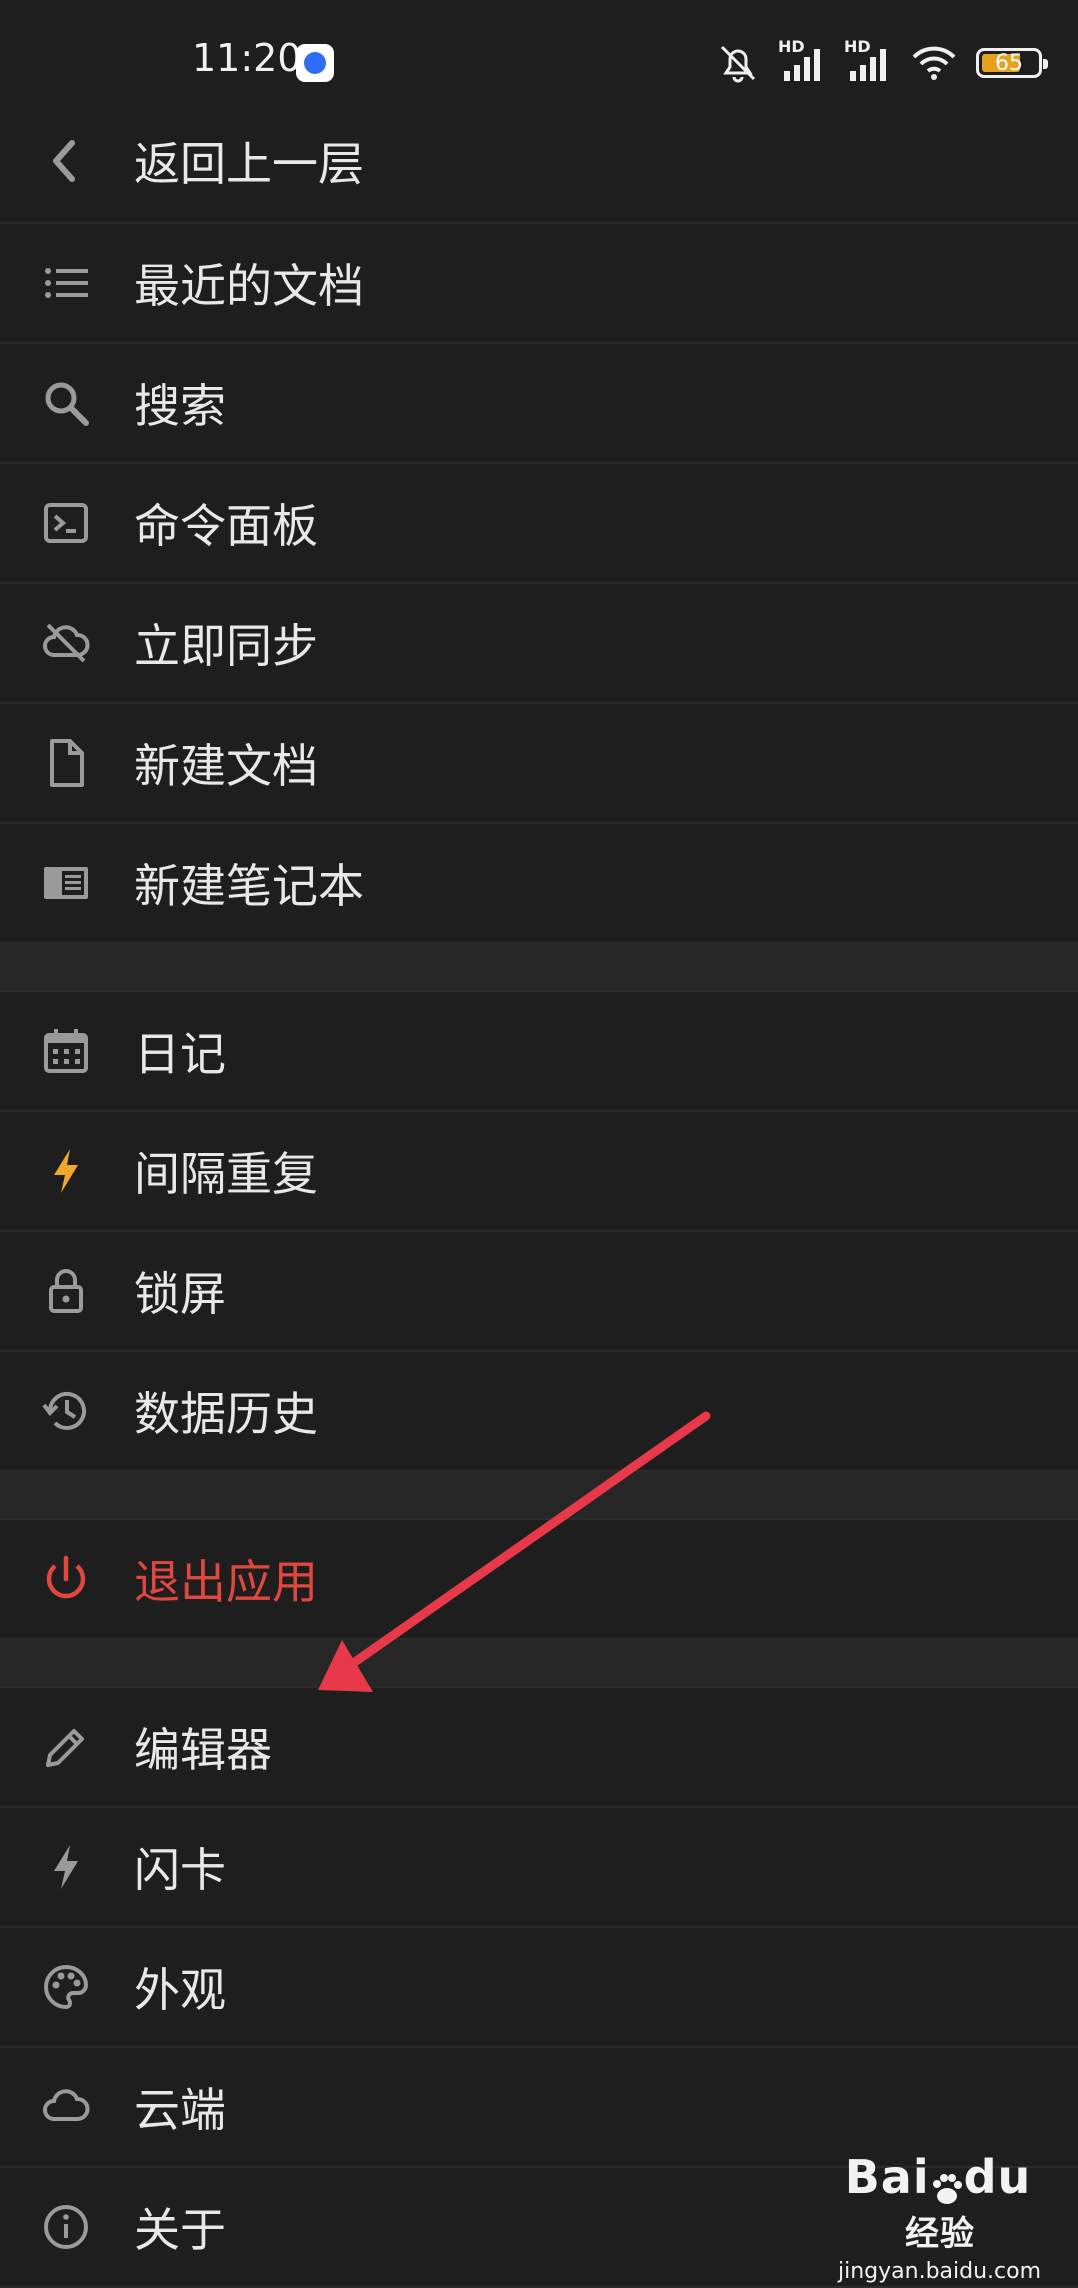 Image resolution: width=1078 pixels, height=2288 pixels. I want to click on menu-item-label: 新建笔记本, so click(249, 886).